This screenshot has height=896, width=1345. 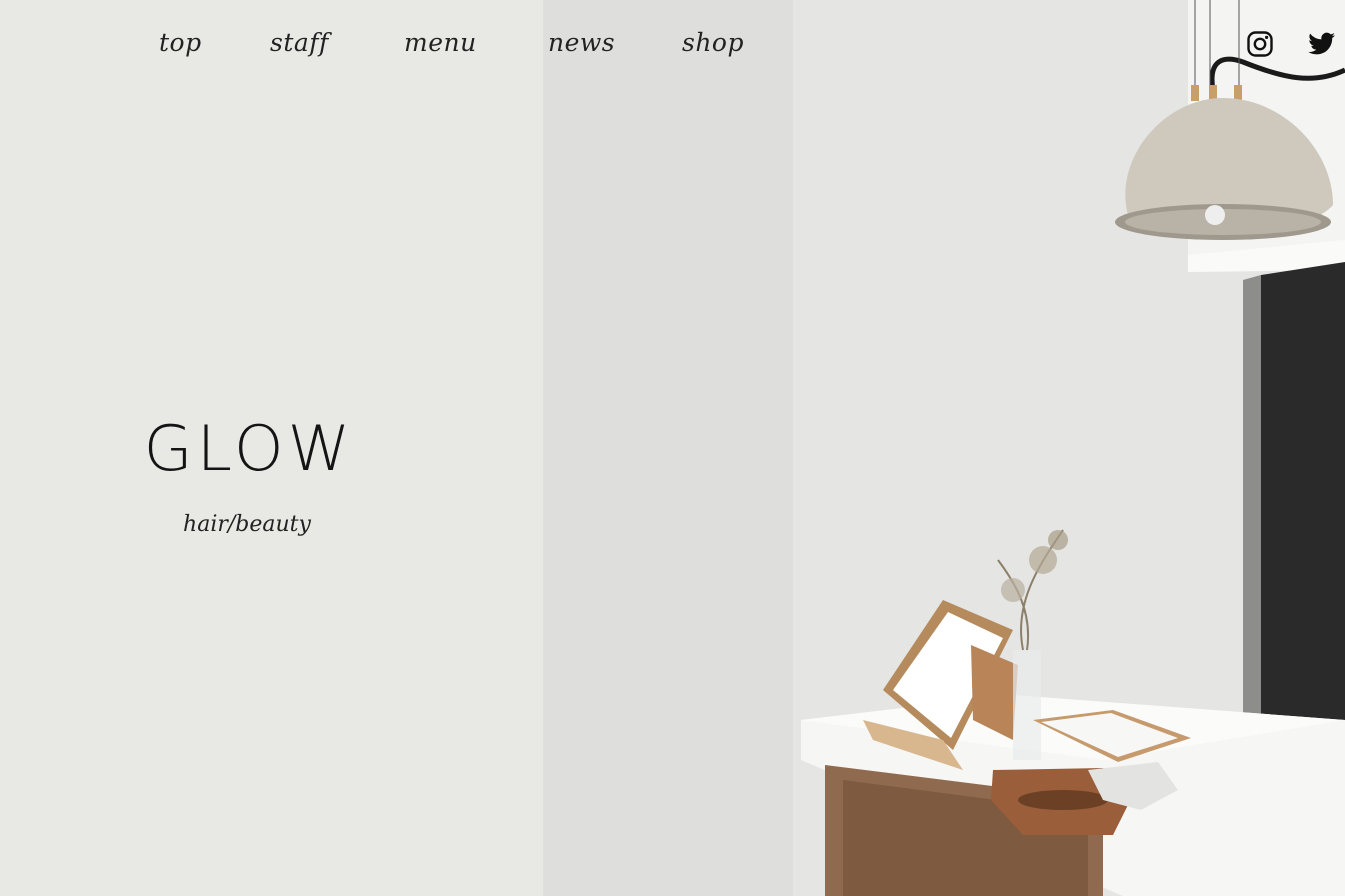 What do you see at coordinates (249, 448) in the screenshot?
I see `brand-logo: GLOW` at bounding box center [249, 448].